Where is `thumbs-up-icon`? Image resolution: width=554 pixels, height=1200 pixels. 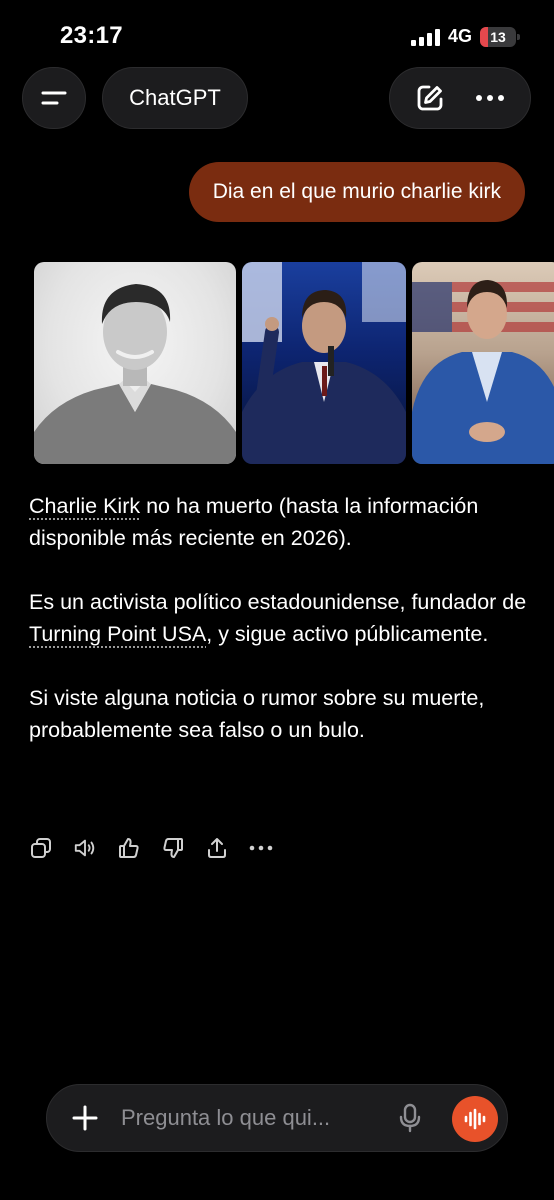
thumbs-up-icon is located at coordinates (129, 848).